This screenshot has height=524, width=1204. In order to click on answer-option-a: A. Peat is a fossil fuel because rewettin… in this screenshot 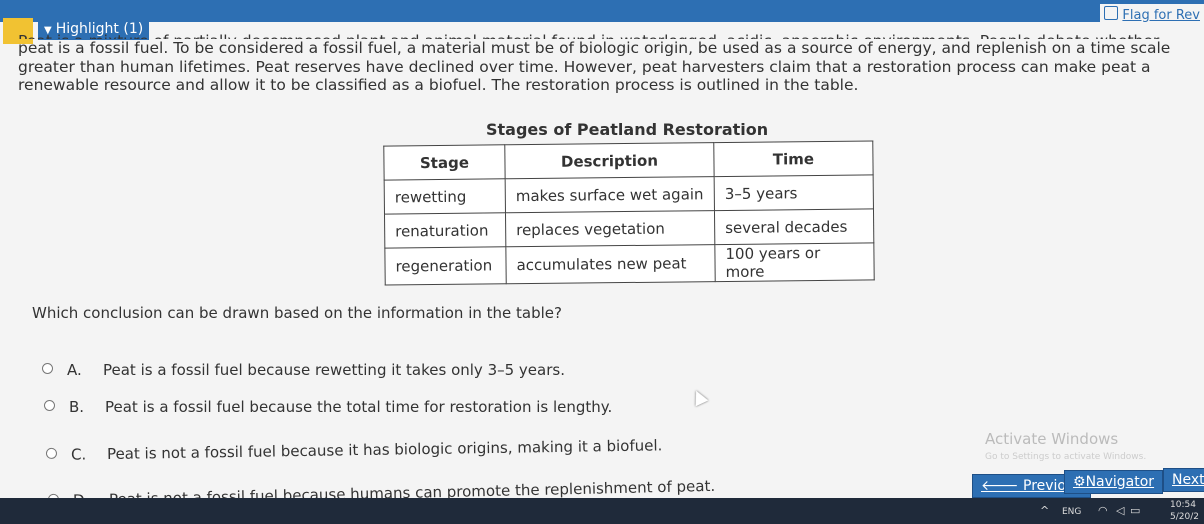, I will do `click(303, 370)`.